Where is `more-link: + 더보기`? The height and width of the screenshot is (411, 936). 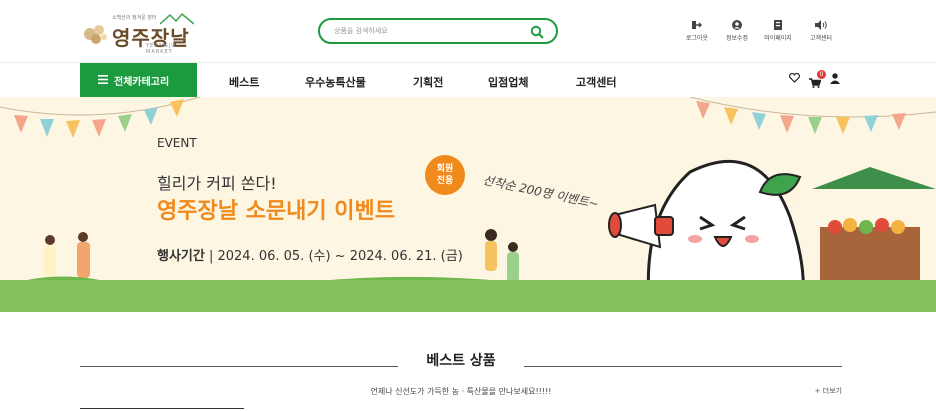
more-link: + 더보기 is located at coordinates (828, 391).